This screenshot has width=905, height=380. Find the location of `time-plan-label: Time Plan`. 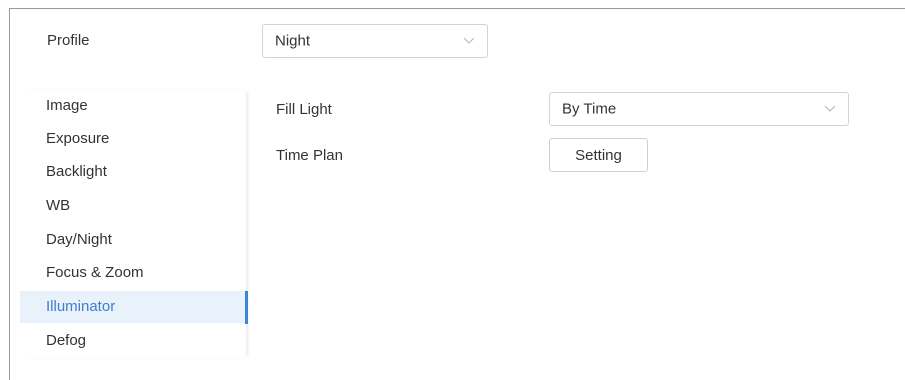

time-plan-label: Time Plan is located at coordinates (309, 155).